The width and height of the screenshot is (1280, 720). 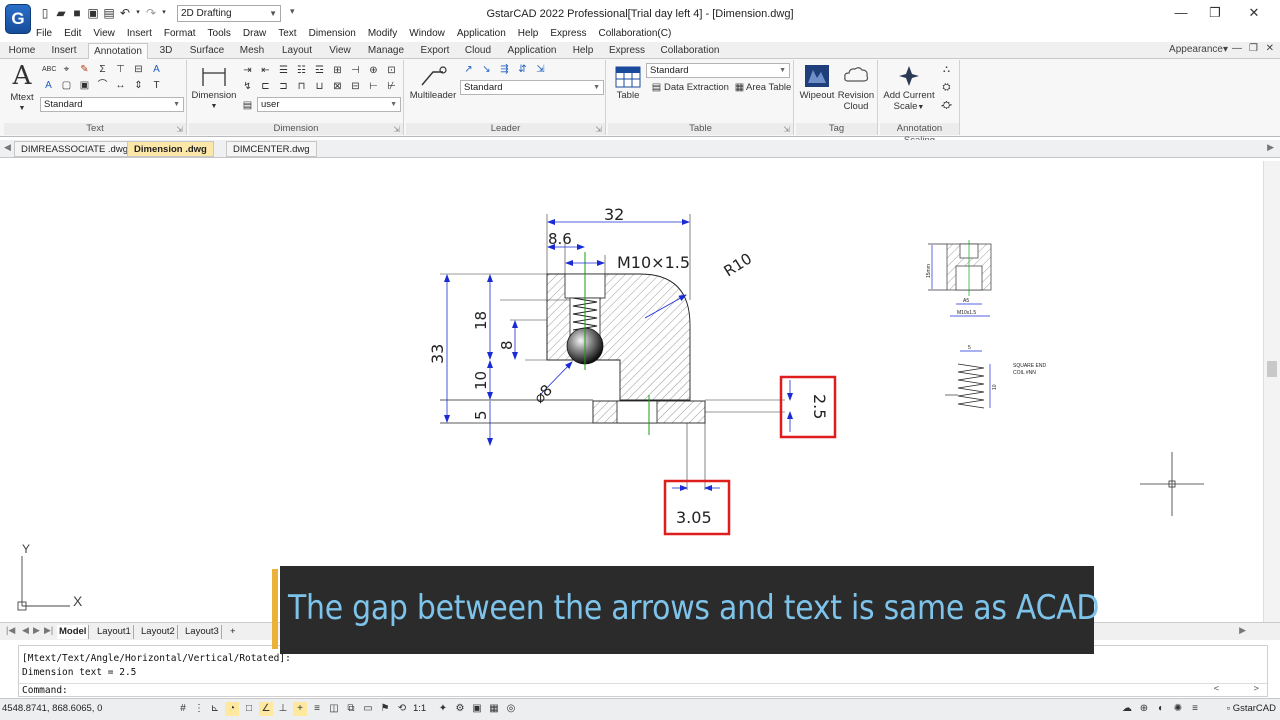 What do you see at coordinates (61, 13) in the screenshot?
I see `open-folder-icon: ▰` at bounding box center [61, 13].